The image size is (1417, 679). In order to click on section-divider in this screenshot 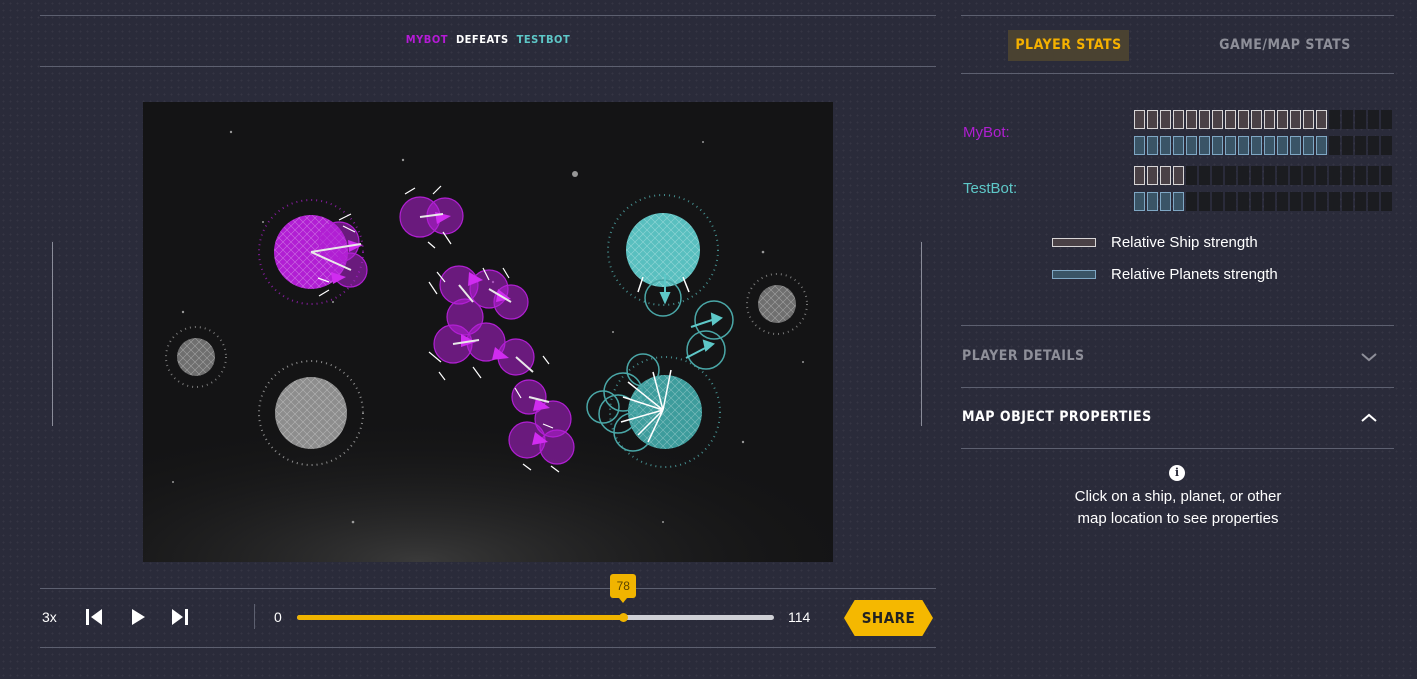, I will do `click(1177, 325)`.